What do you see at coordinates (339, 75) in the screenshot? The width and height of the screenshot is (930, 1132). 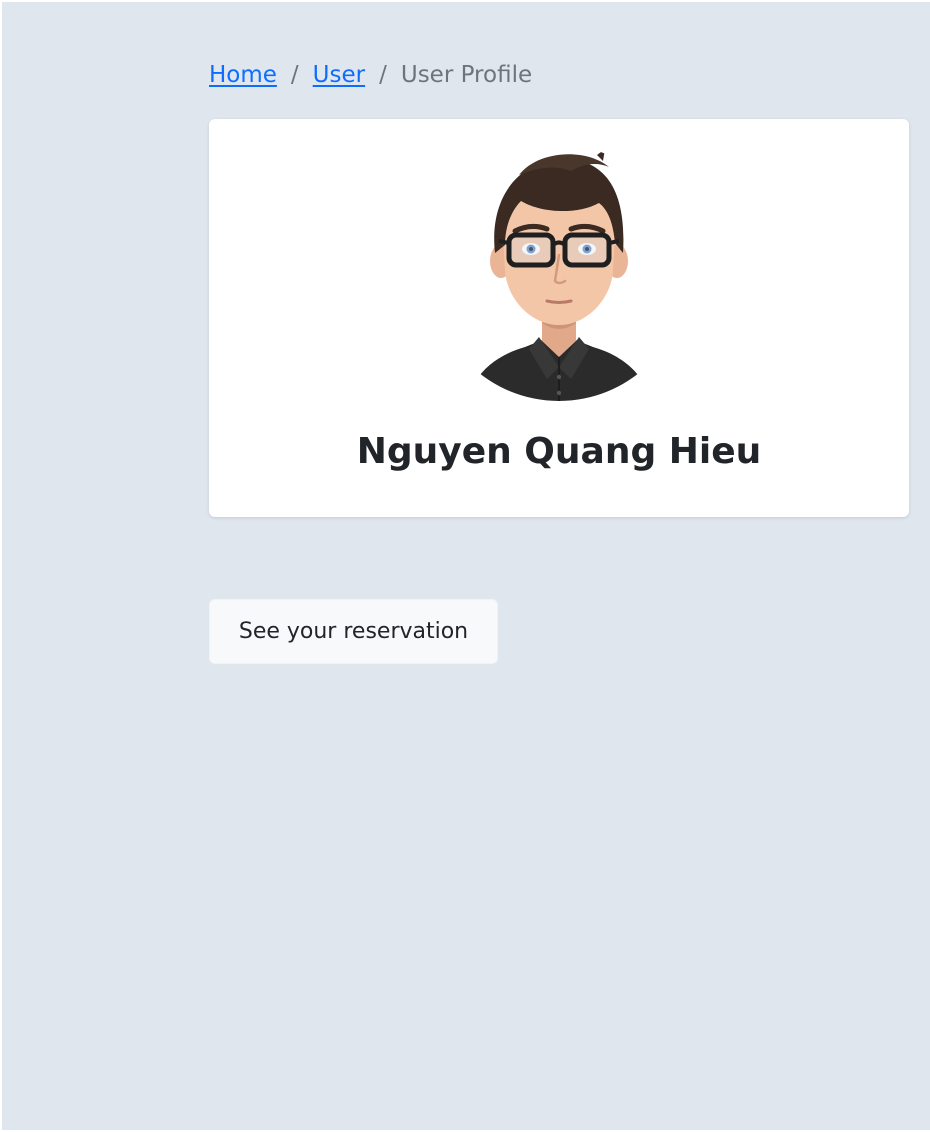 I see `breadcrumb-link-user: User` at bounding box center [339, 75].